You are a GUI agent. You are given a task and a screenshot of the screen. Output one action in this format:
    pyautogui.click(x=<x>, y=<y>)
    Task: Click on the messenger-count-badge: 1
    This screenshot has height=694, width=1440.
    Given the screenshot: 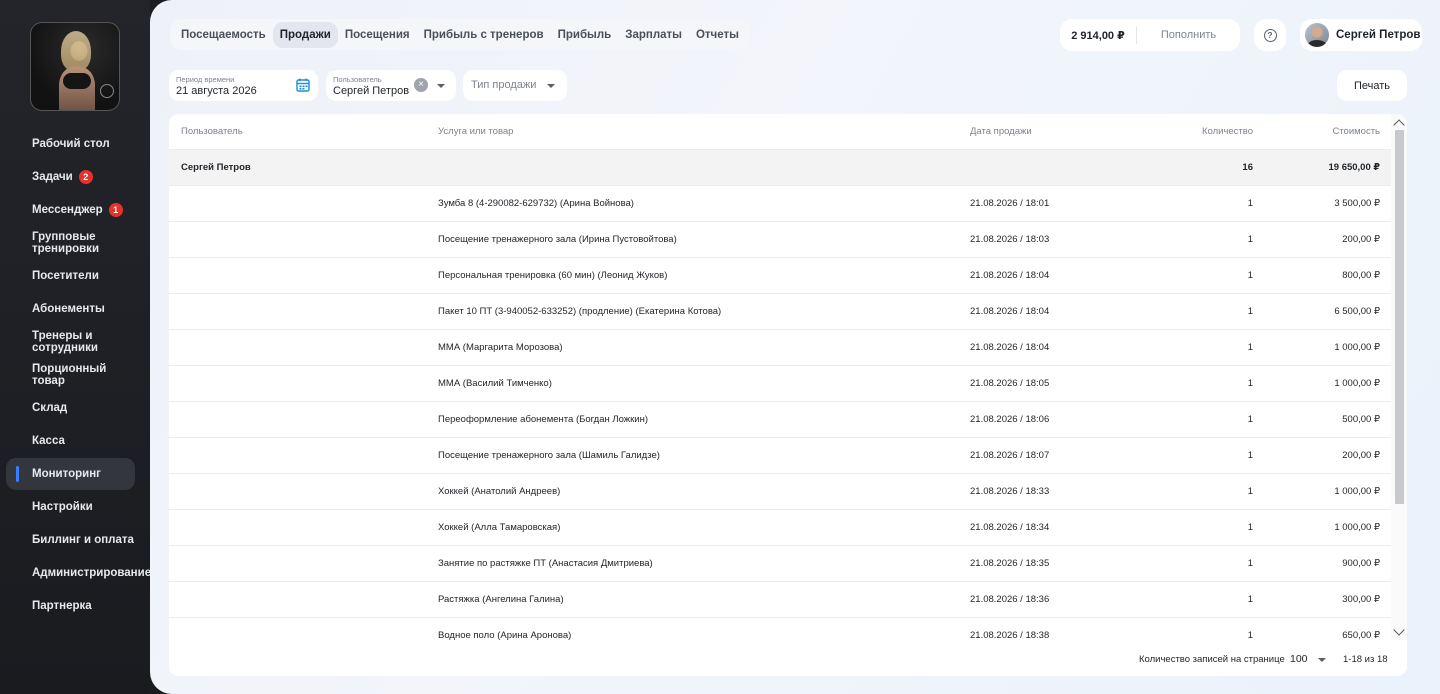 What is the action you would take?
    pyautogui.click(x=115, y=210)
    